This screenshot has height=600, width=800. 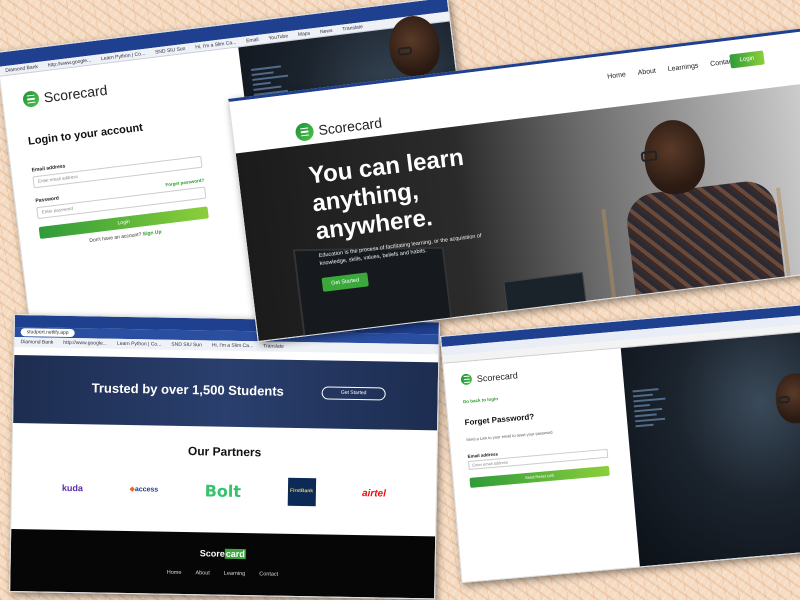 What do you see at coordinates (374, 493) in the screenshot?
I see `airtel-logo: airtel` at bounding box center [374, 493].